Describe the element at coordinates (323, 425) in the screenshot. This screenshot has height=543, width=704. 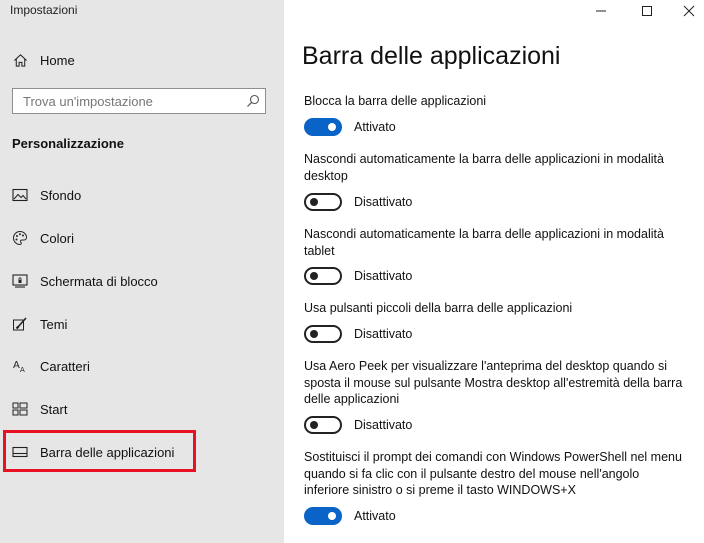
I see `aero-peek-toggle` at that location.